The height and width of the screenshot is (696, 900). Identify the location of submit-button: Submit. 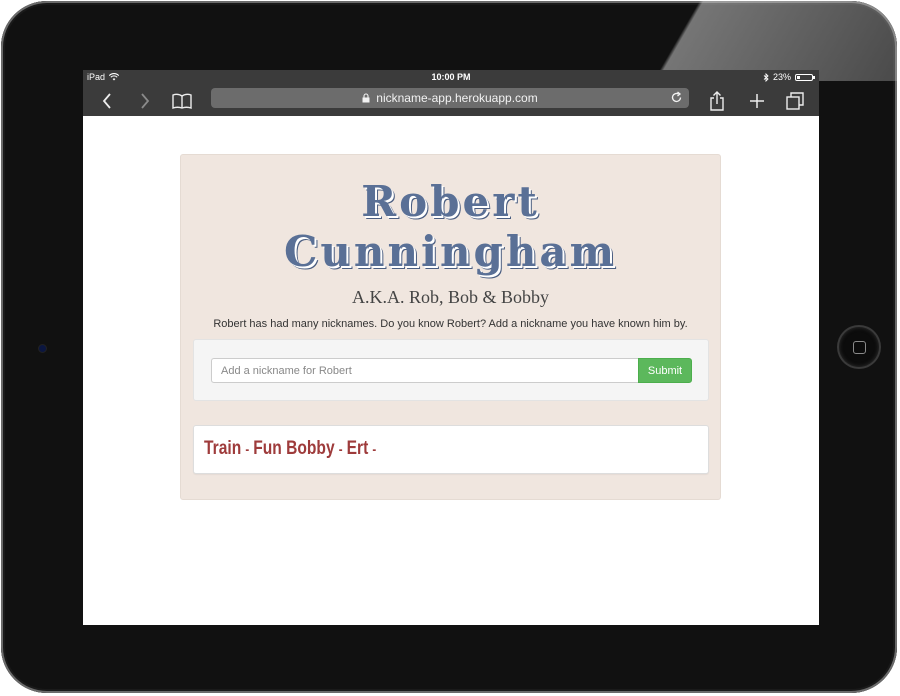
(665, 370).